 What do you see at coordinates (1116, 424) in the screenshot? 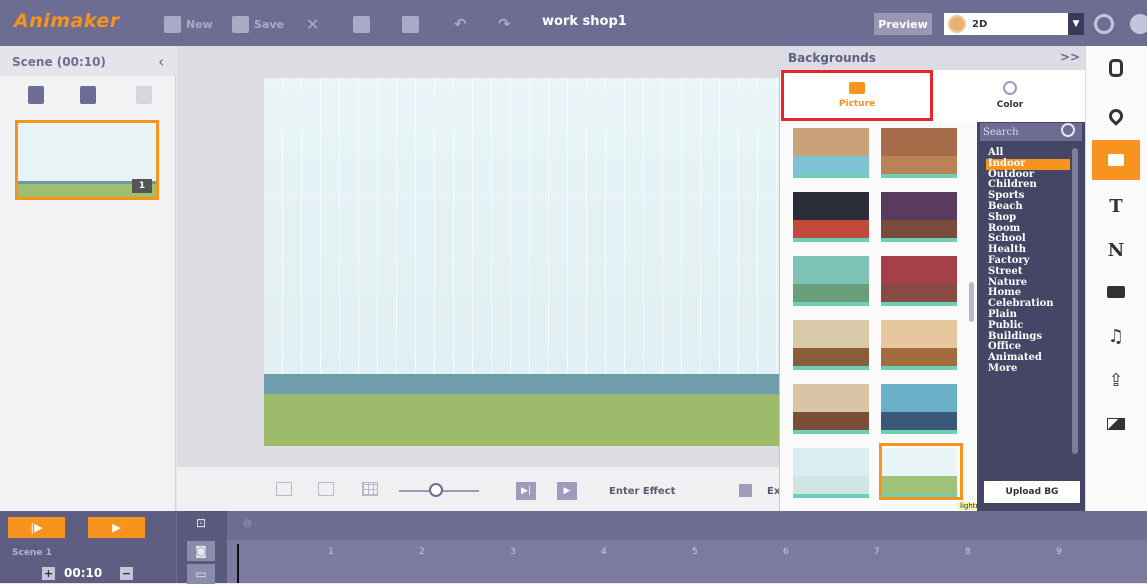
I see `effects-icon` at bounding box center [1116, 424].